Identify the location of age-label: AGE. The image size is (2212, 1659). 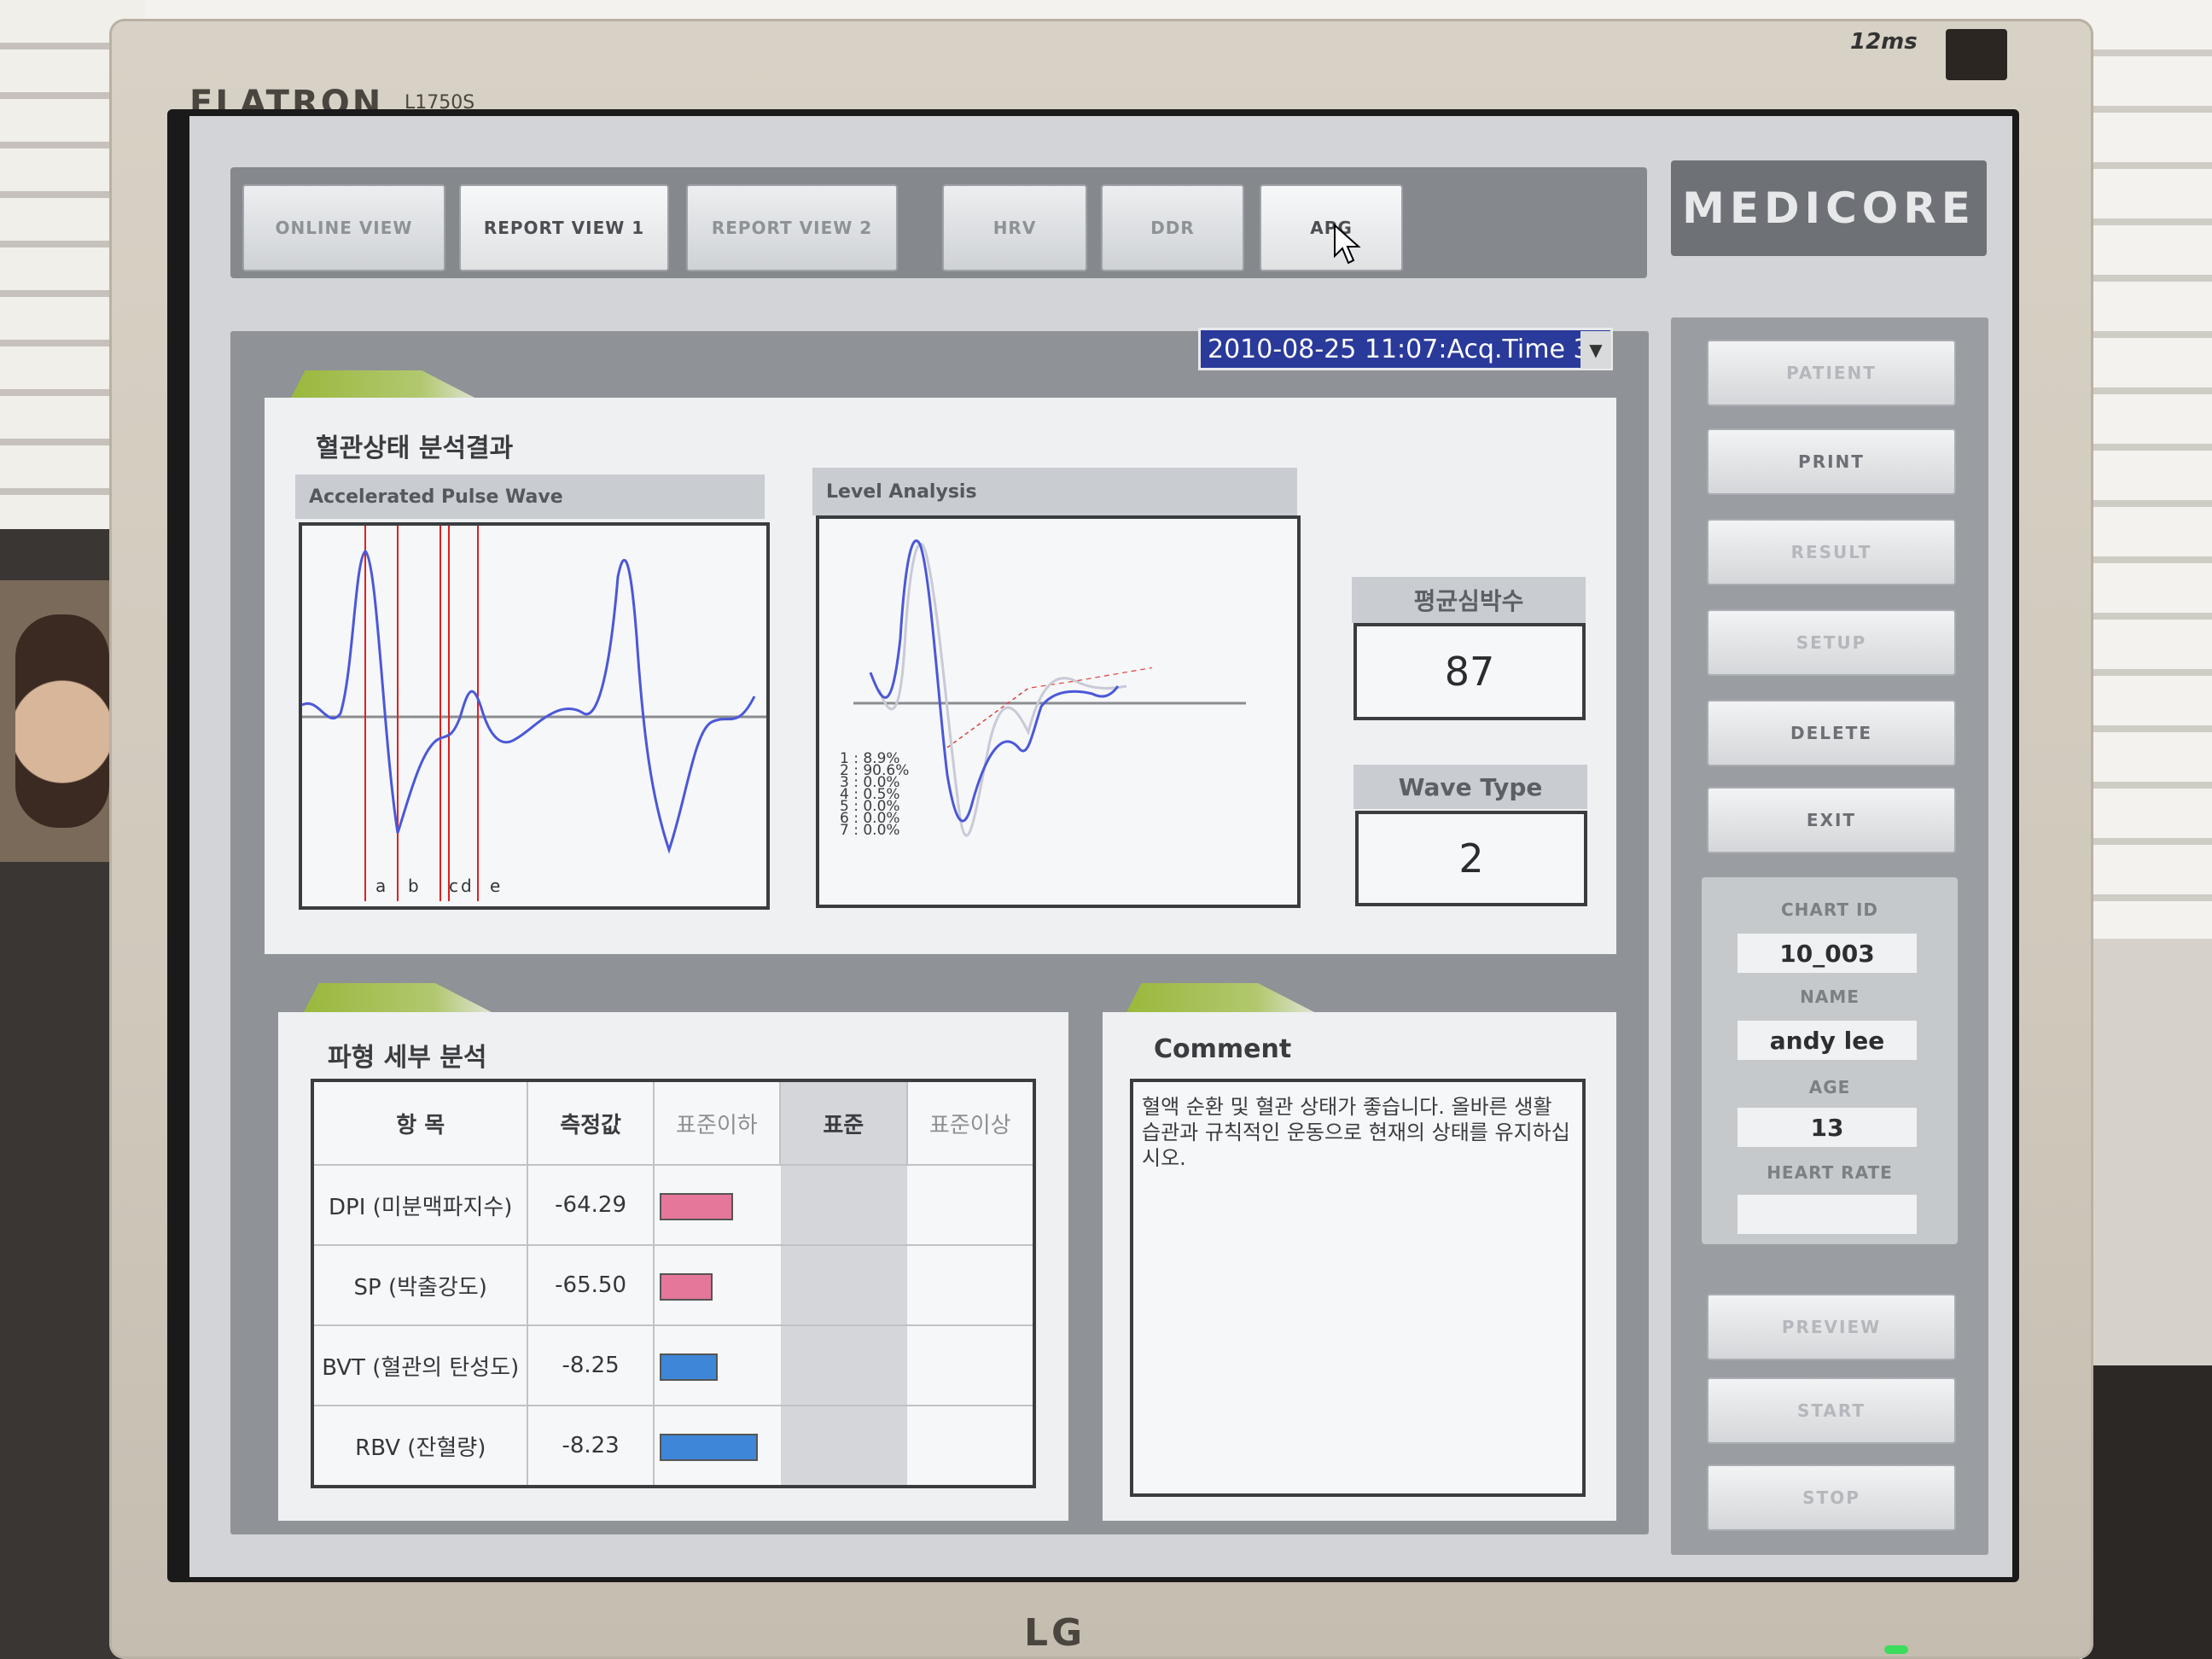
(1829, 1087).